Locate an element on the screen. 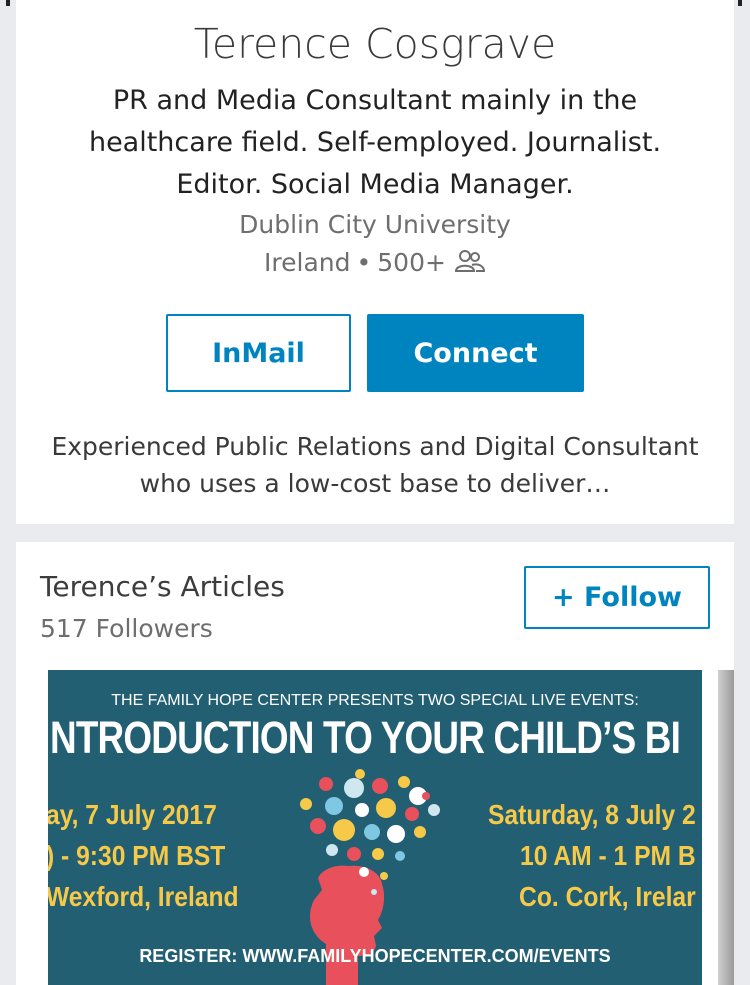 This screenshot has height=985, width=750. profile-school: Dublin City University is located at coordinates (375, 224).